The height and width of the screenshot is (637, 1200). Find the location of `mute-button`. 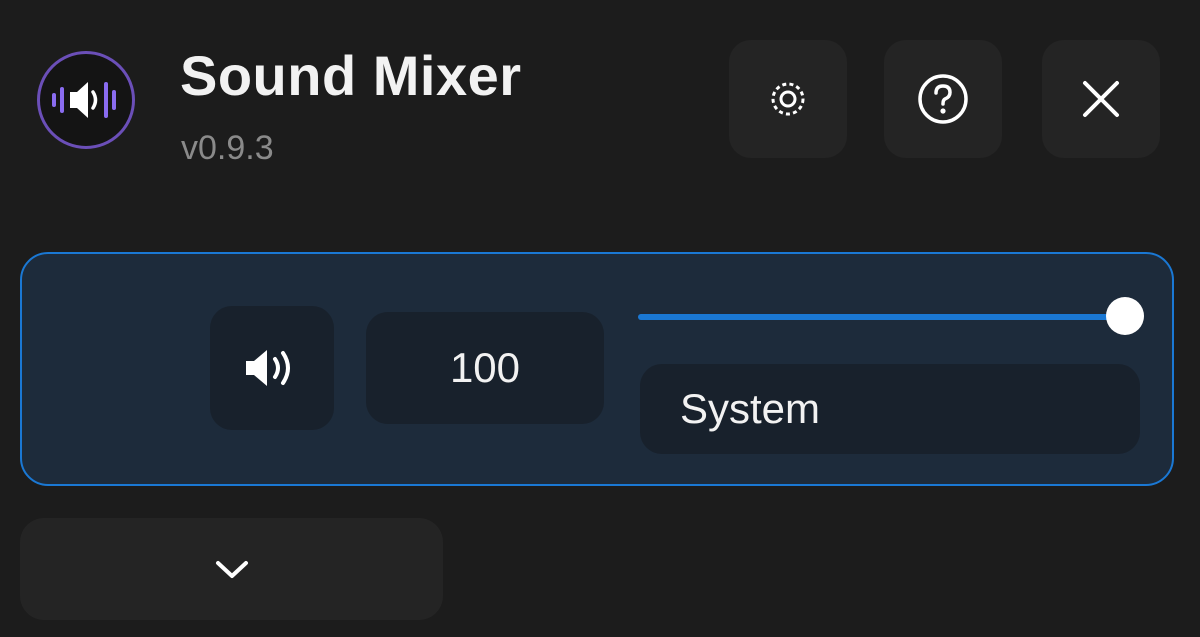

mute-button is located at coordinates (272, 368).